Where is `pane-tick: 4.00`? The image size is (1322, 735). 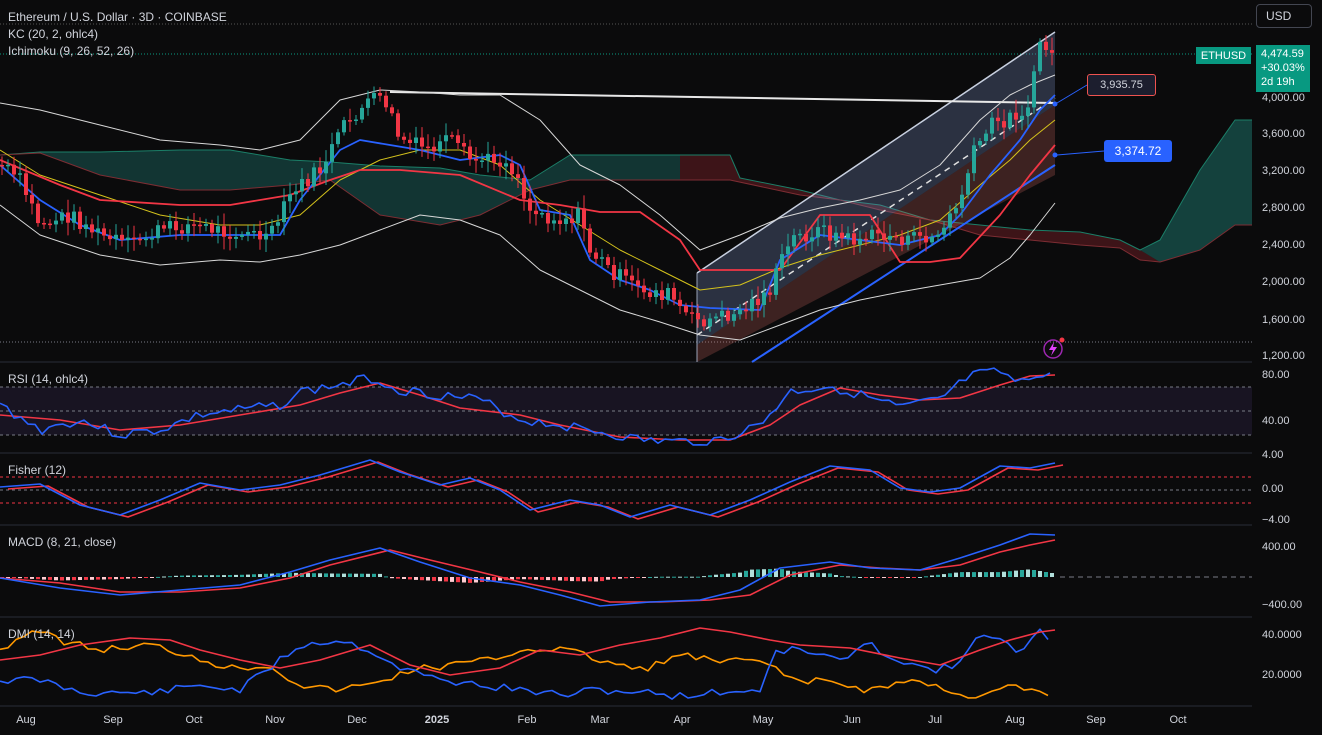 pane-tick: 4.00 is located at coordinates (1273, 455).